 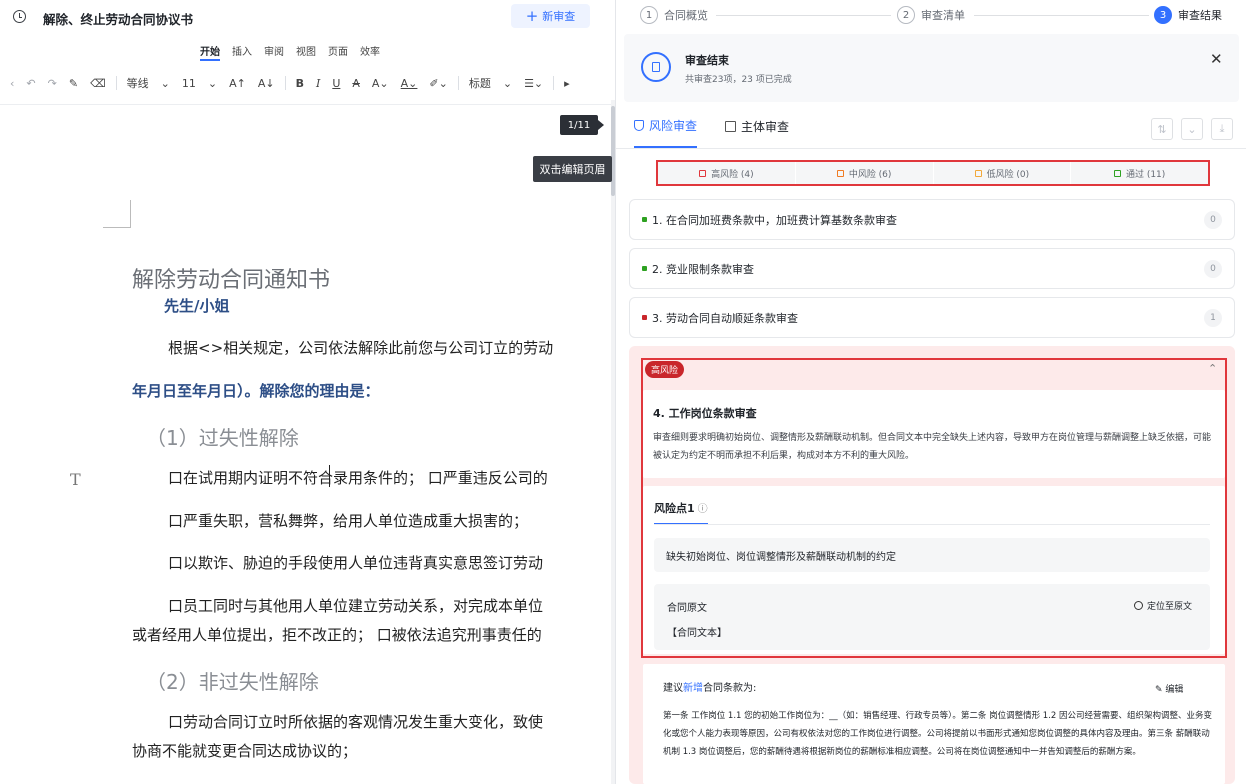 I want to click on result-subtitle: 共审查23项，23 项已完成, so click(x=738, y=80).